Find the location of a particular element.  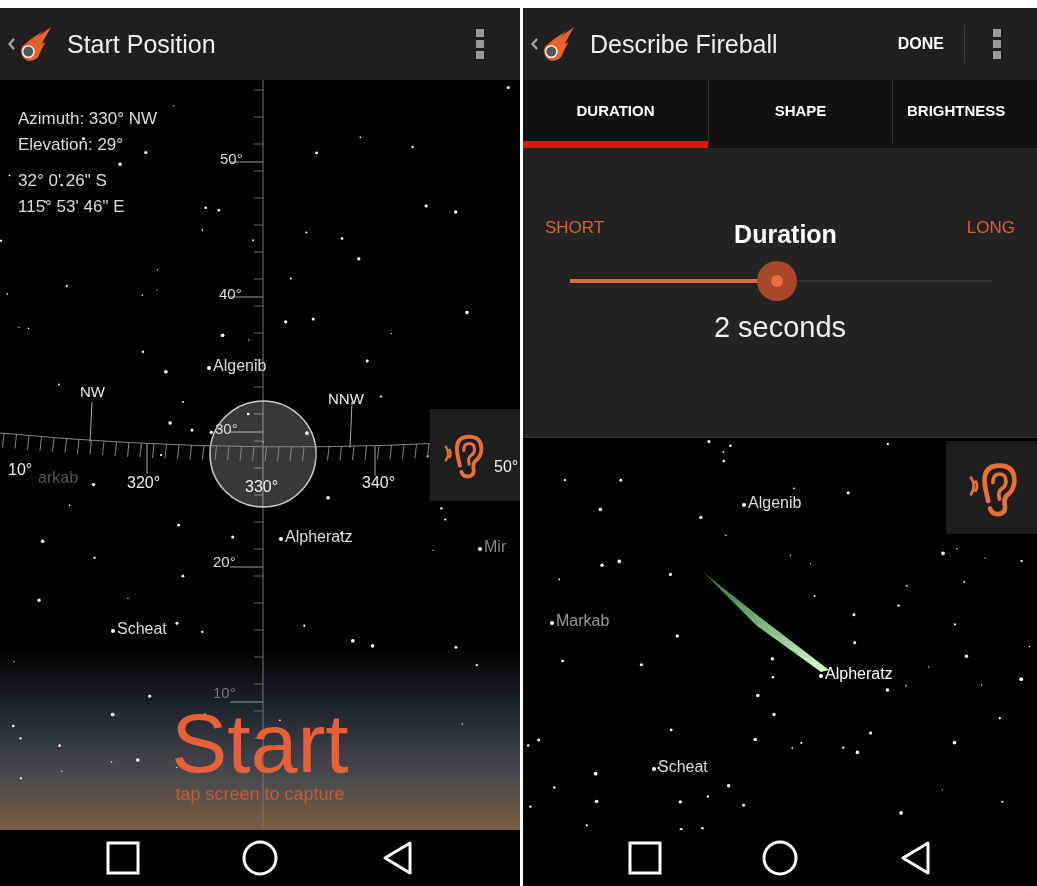

screen-title: Start Position is located at coordinates (142, 44).